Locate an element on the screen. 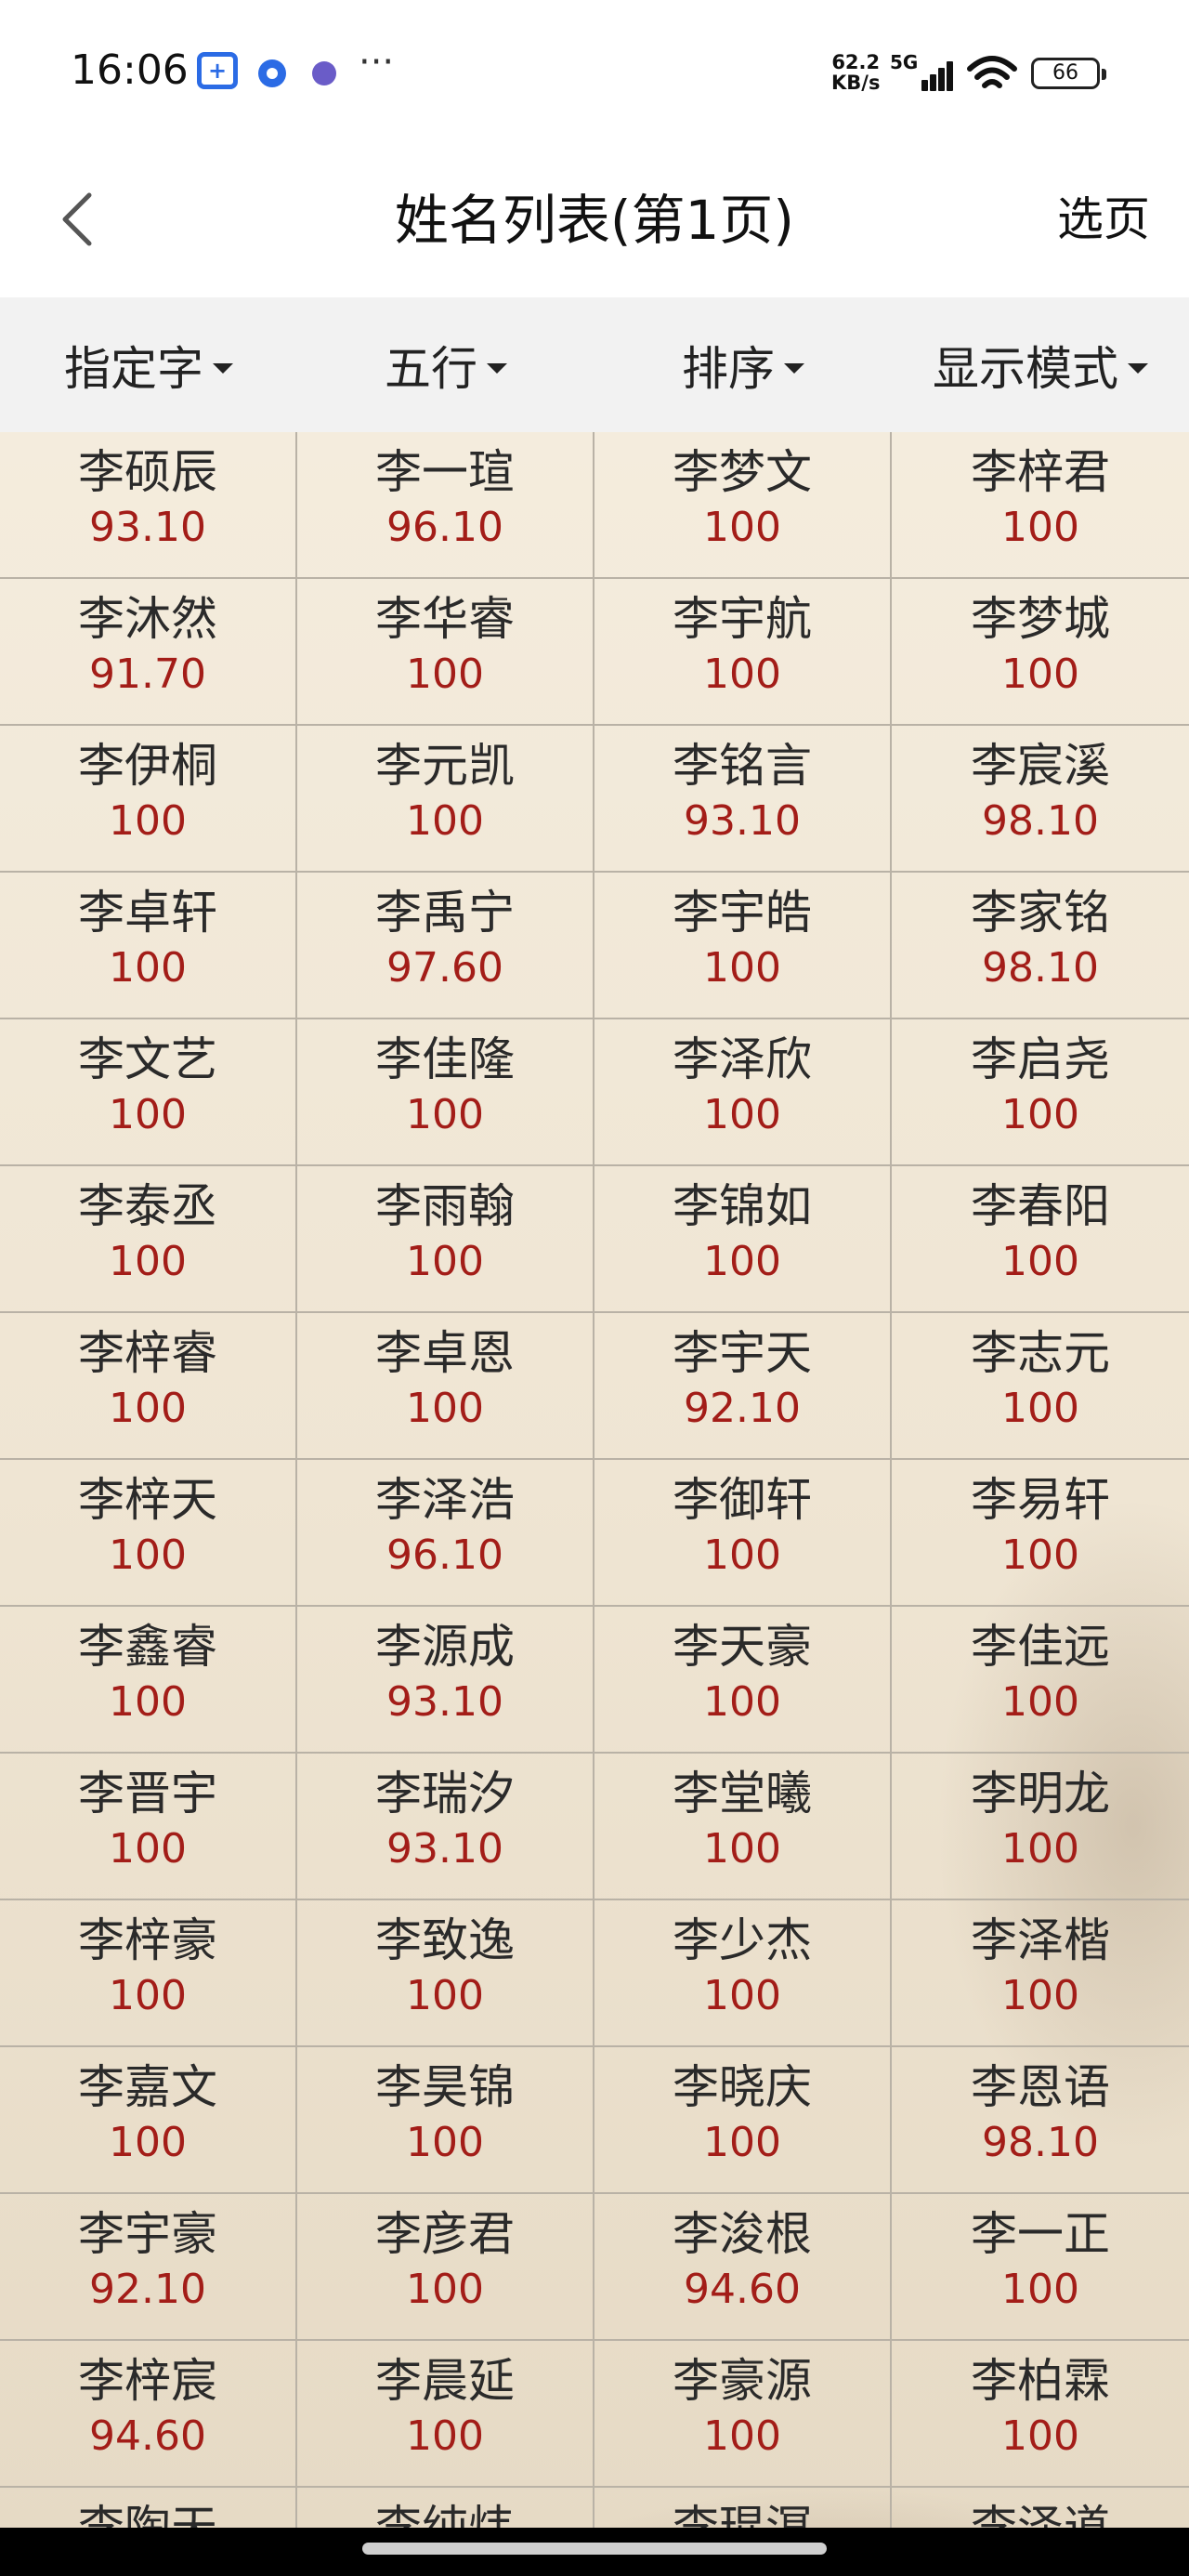 This screenshot has width=1189, height=2576. name-cell: 李佳远 100 is located at coordinates (1041, 1680).